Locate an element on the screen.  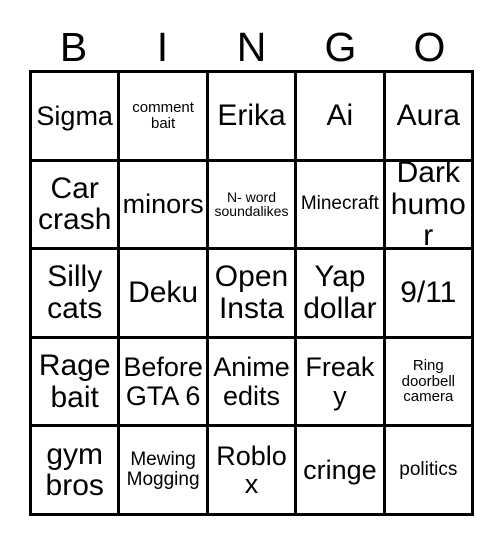
bingo-cell-r2c3: N- word soundalikes is located at coordinates (253, 206).